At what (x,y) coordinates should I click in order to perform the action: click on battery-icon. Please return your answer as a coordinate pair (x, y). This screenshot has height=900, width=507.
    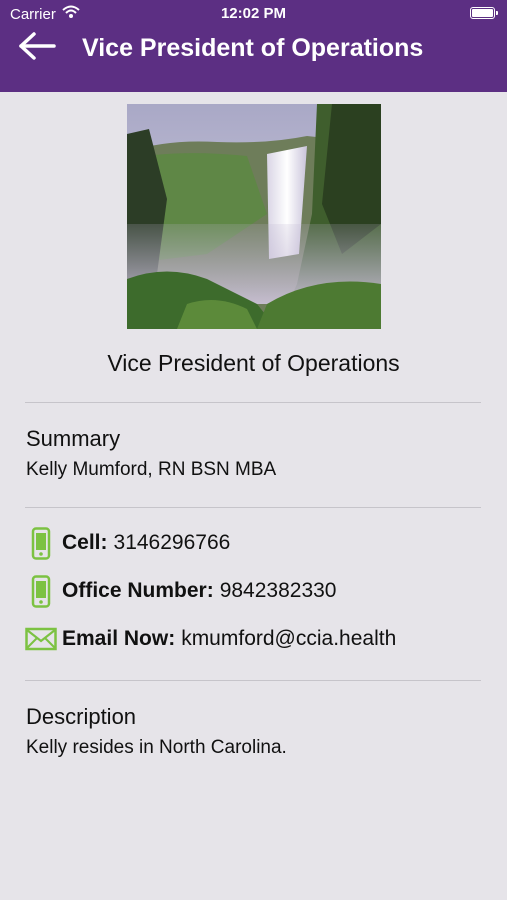
    Looking at the image, I should click on (484, 13).